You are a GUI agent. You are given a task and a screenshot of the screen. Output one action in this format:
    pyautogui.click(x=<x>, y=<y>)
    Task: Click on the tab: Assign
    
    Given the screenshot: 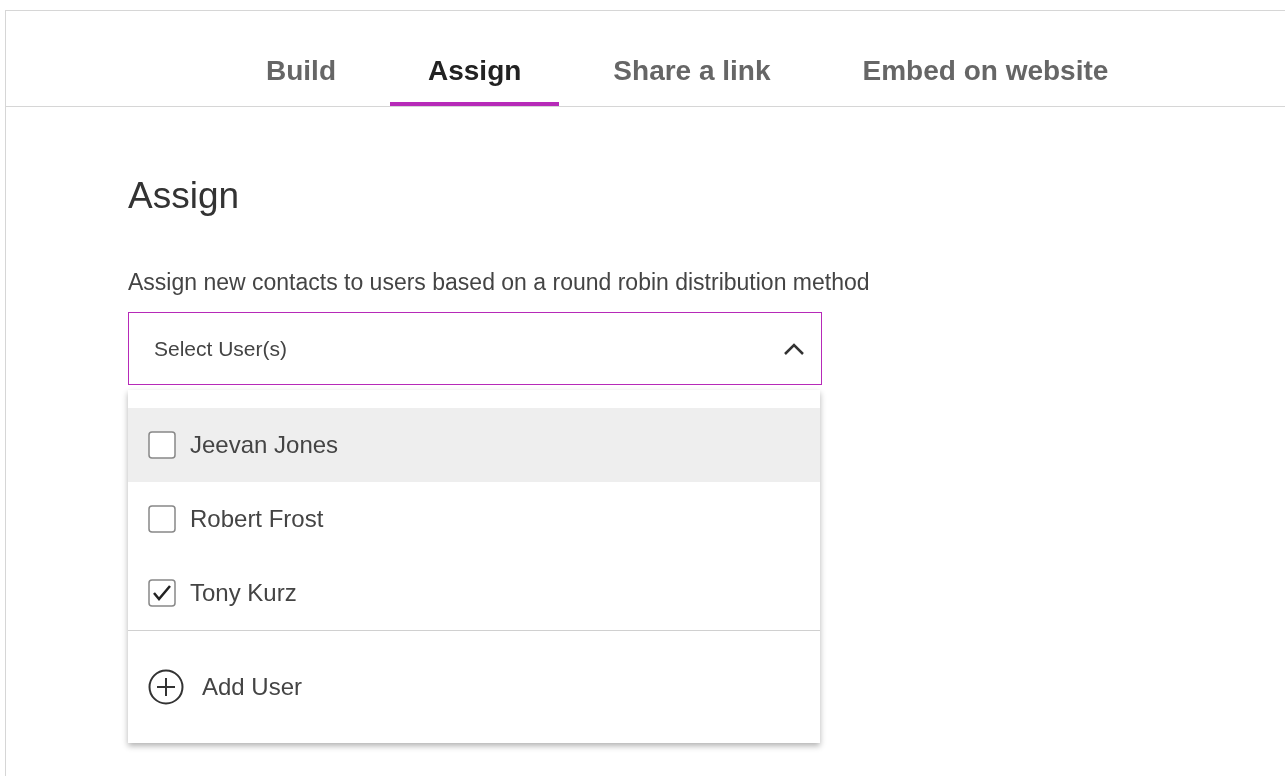 What is the action you would take?
    pyautogui.click(x=475, y=58)
    